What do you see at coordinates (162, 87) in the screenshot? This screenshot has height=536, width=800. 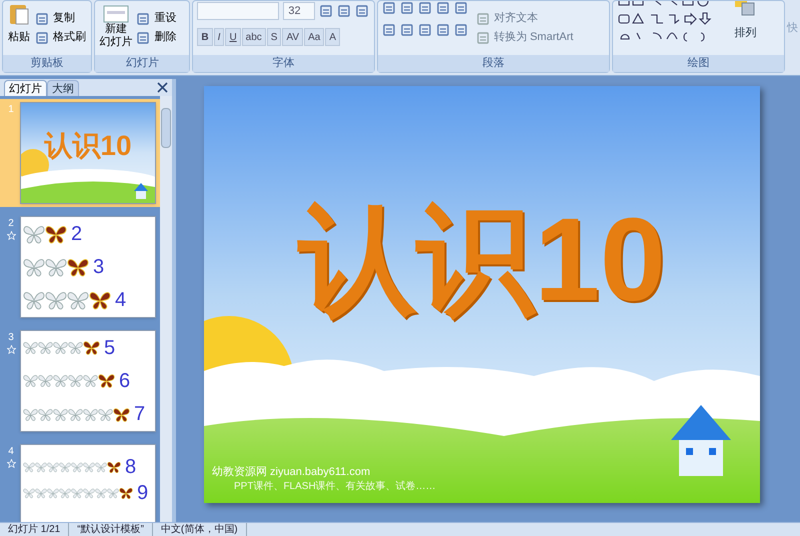 I see `close-icon` at bounding box center [162, 87].